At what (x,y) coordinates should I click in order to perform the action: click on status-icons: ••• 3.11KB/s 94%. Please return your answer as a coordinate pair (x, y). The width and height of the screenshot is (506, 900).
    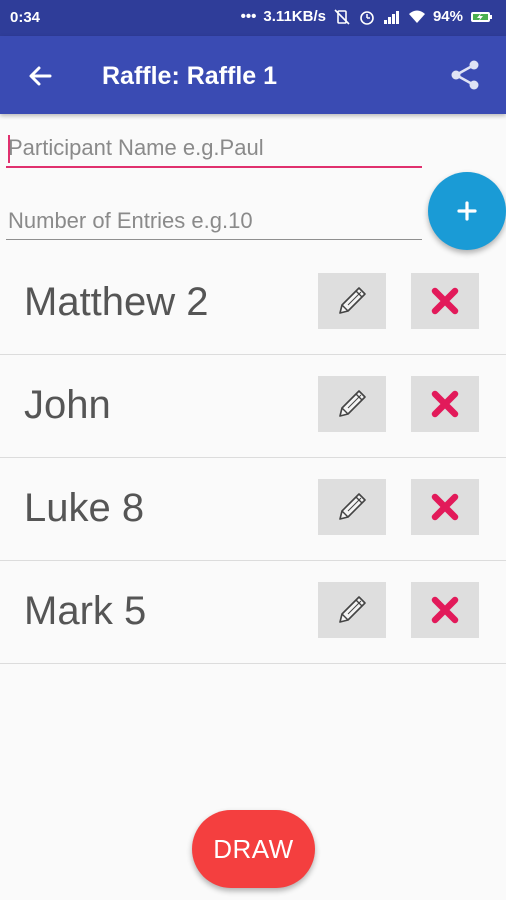
    Looking at the image, I should click on (367, 16).